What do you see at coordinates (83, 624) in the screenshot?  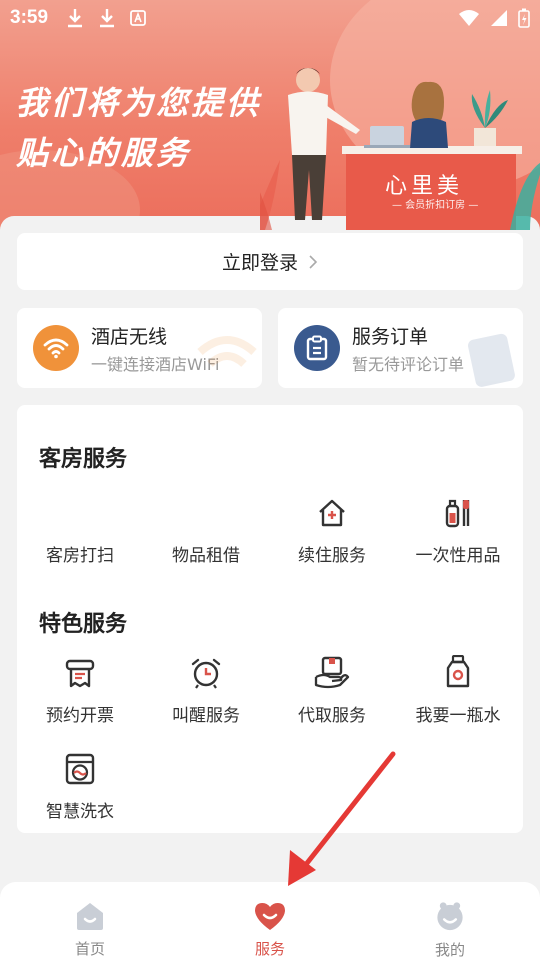 I see `special-services-title: 特色服务` at bounding box center [83, 624].